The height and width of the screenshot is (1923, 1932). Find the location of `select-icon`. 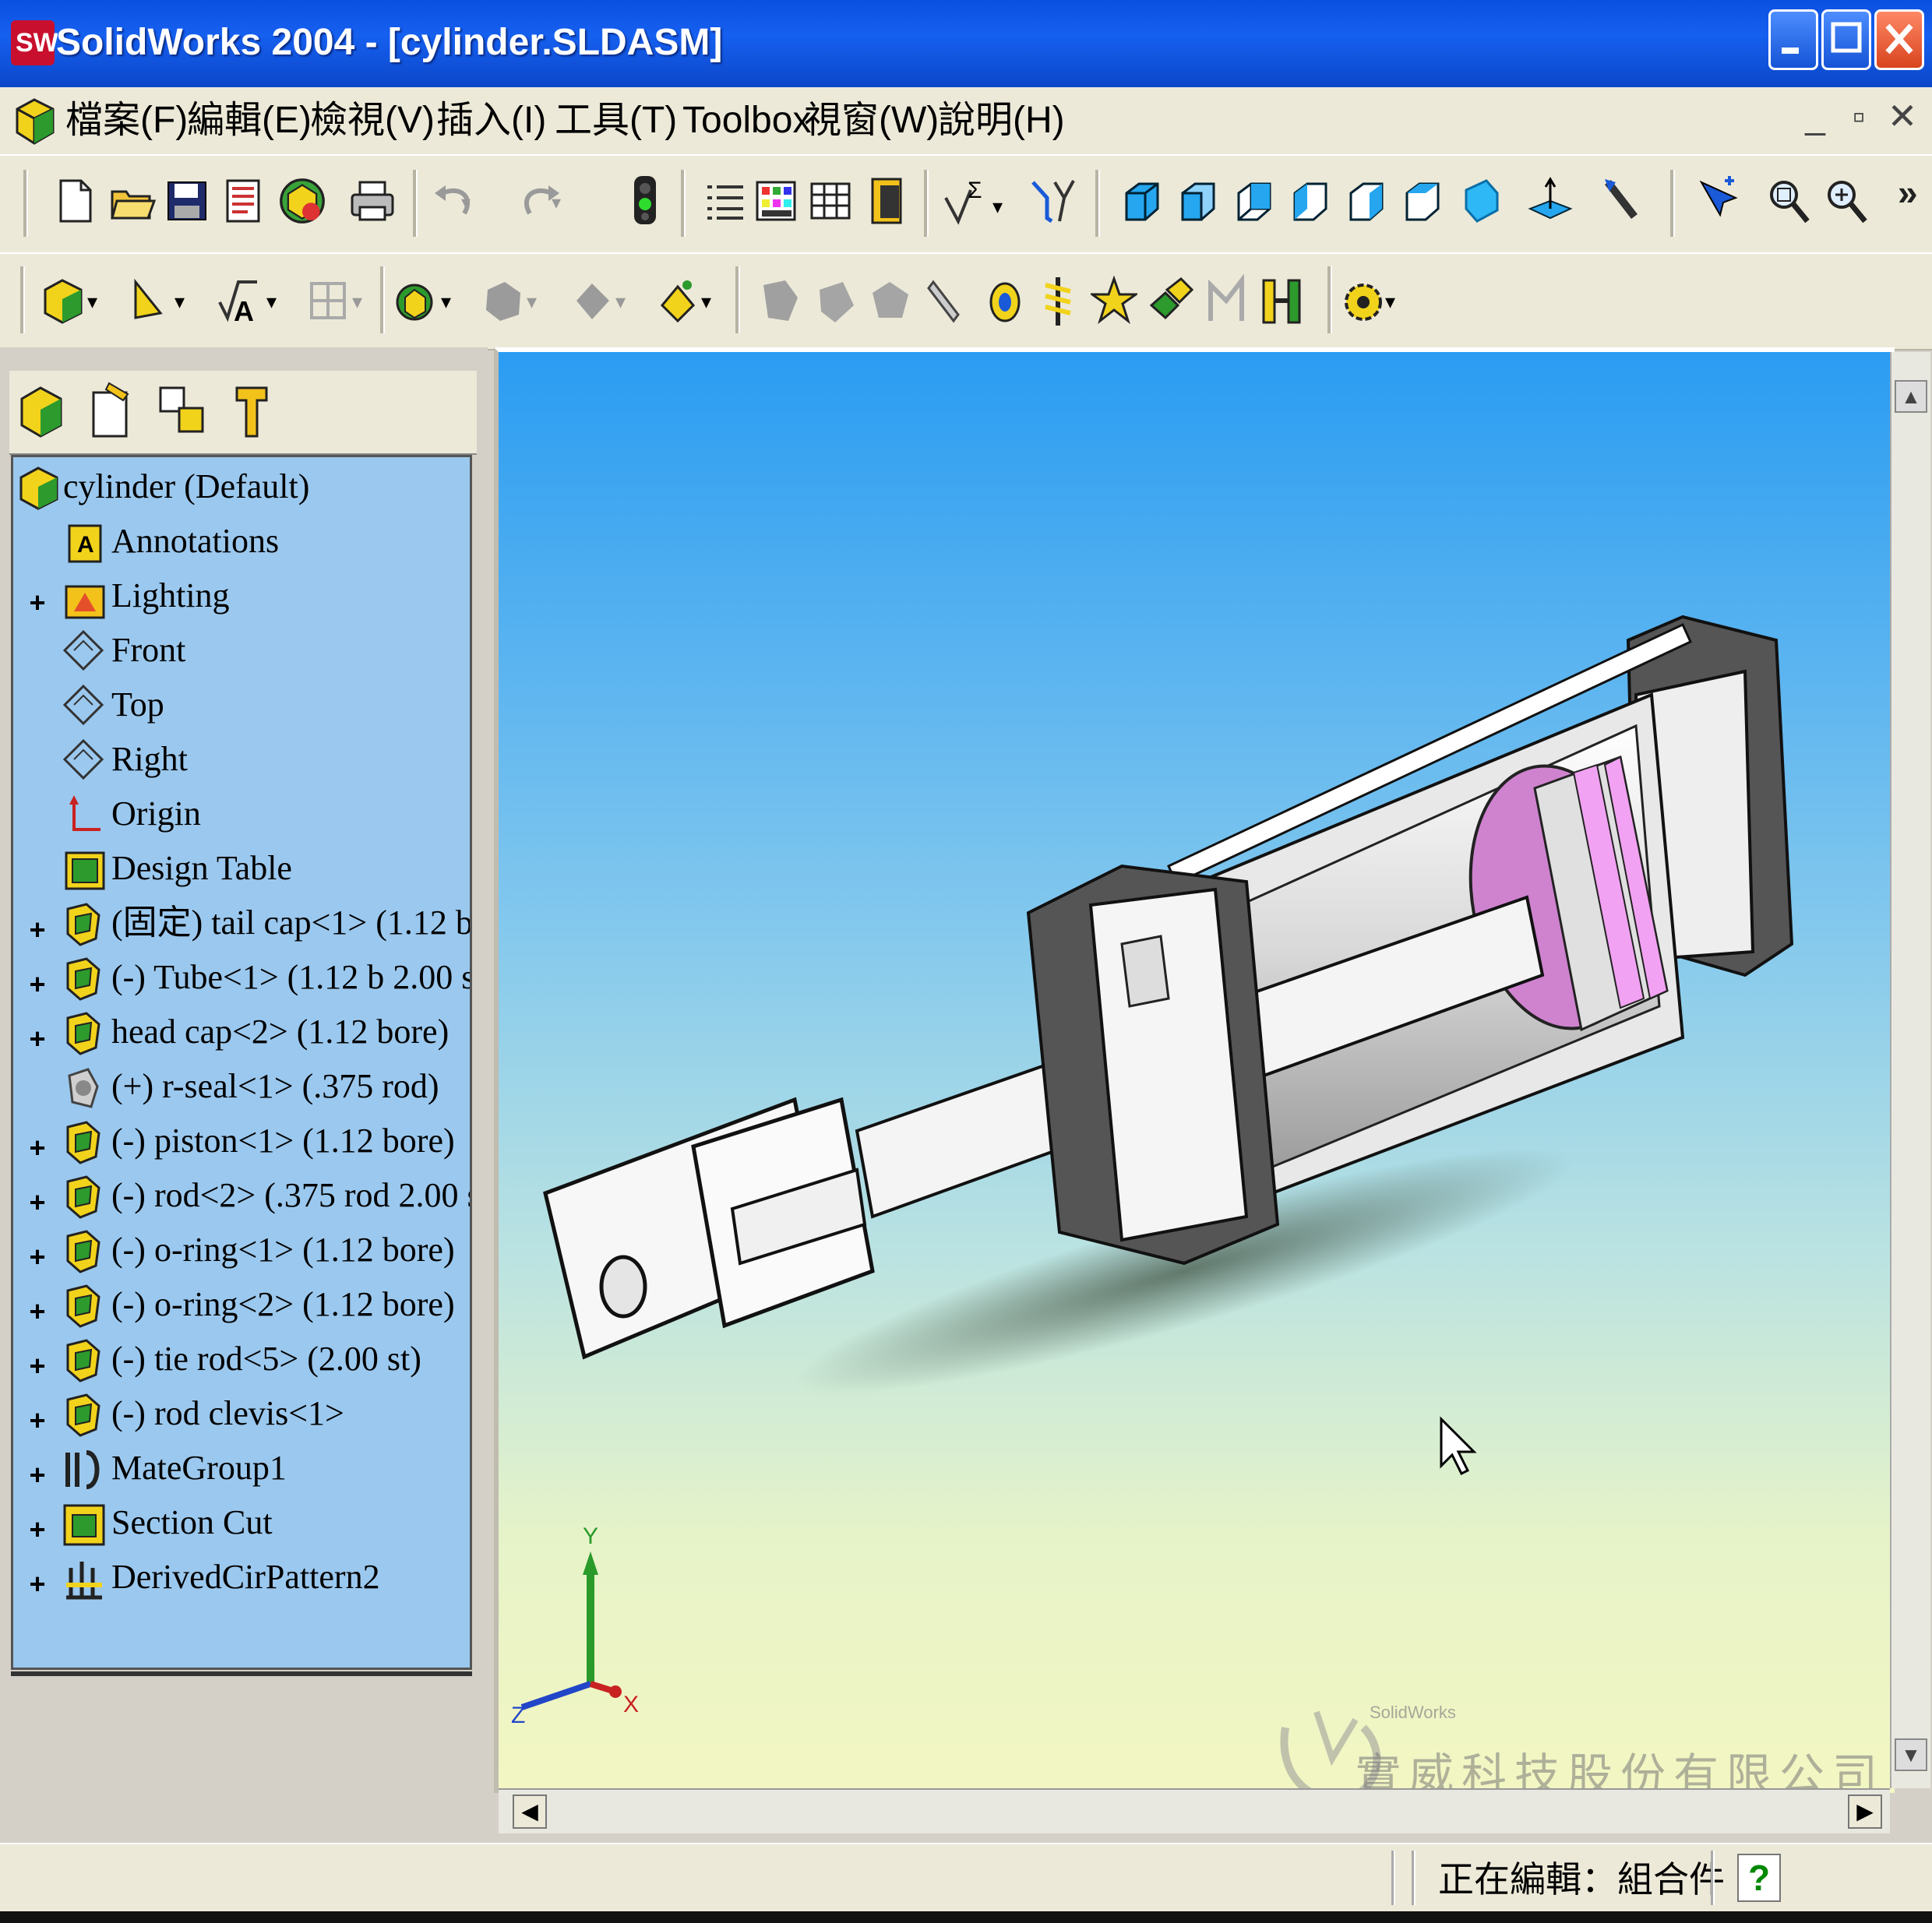

select-icon is located at coordinates (1717, 200).